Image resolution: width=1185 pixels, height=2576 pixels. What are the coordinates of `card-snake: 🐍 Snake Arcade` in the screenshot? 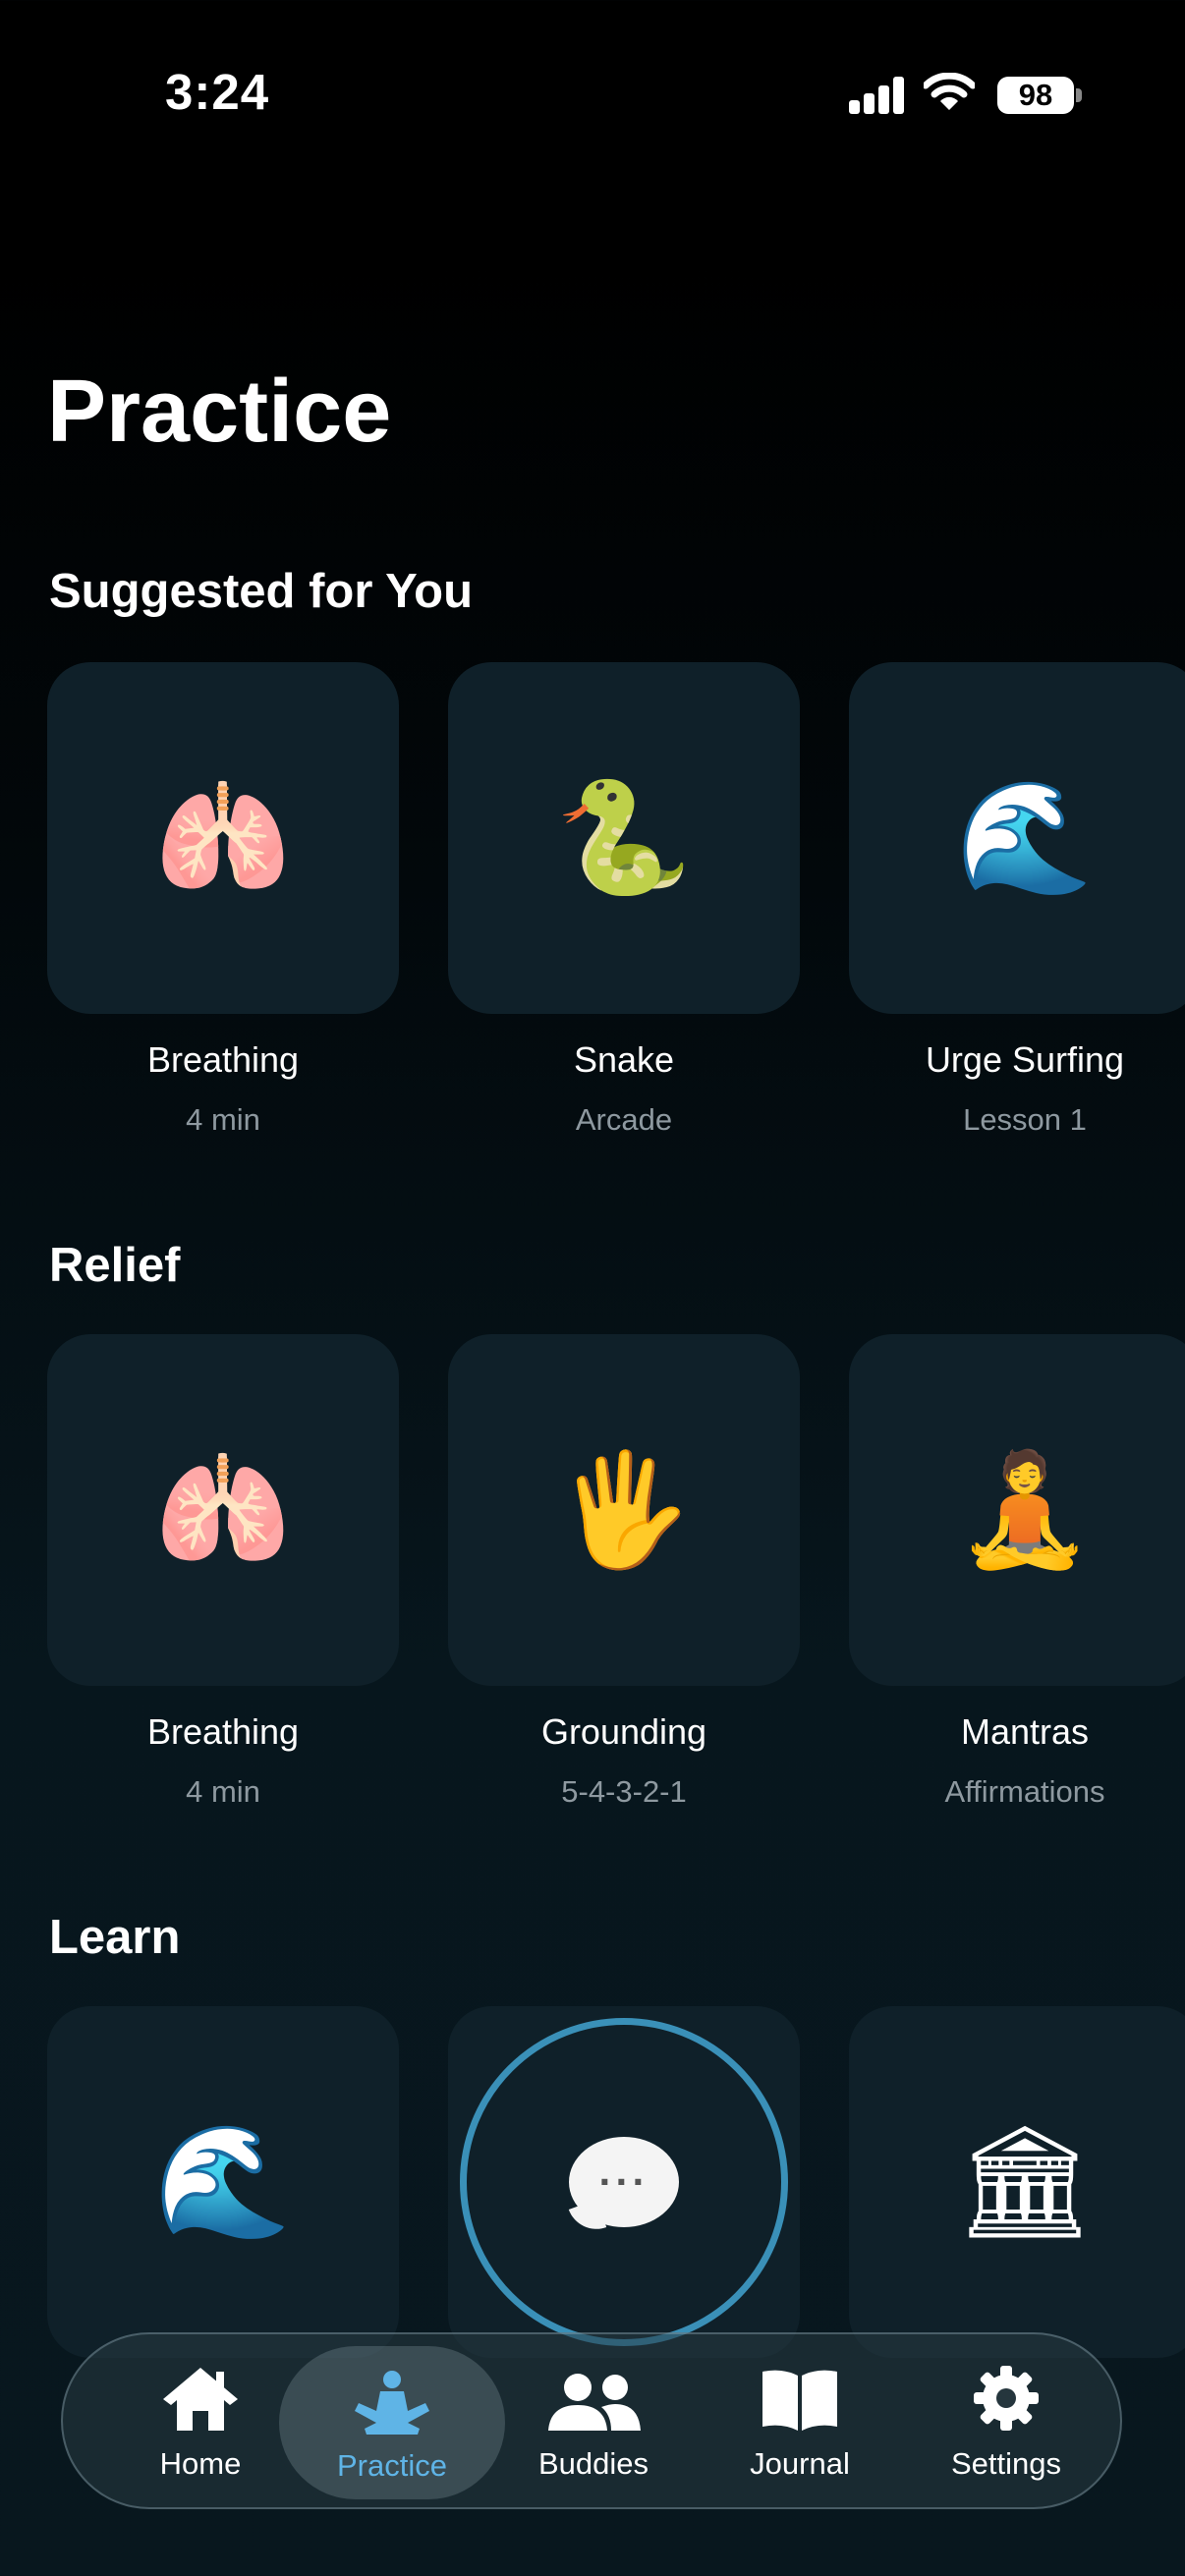 It's located at (624, 900).